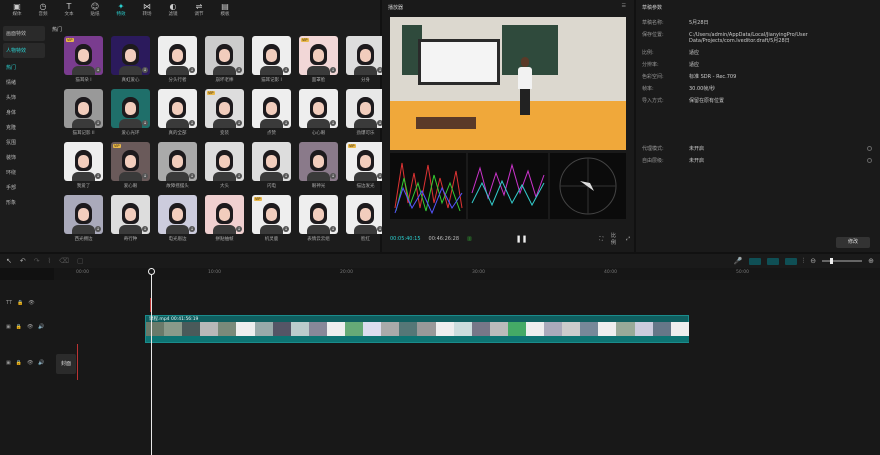 This screenshot has height=455, width=880. Describe the element at coordinates (614, 239) in the screenshot. I see `ratio-button: 比例` at that location.